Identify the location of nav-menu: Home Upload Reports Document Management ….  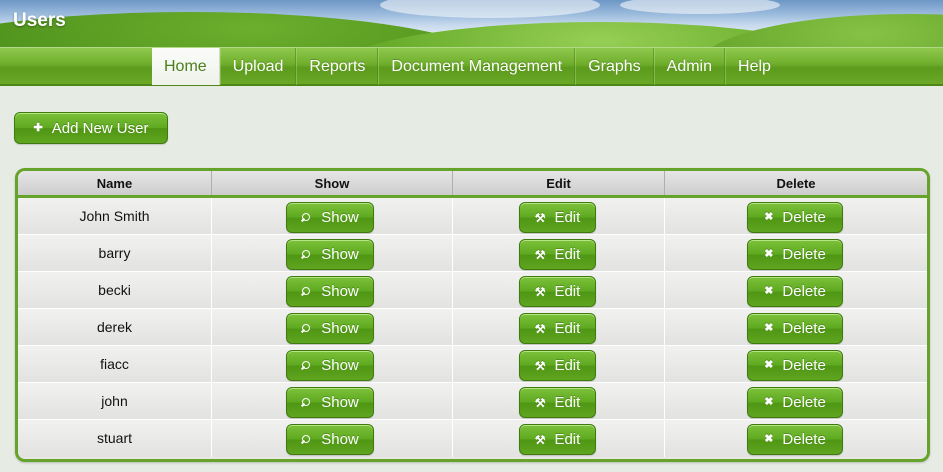
(467, 66).